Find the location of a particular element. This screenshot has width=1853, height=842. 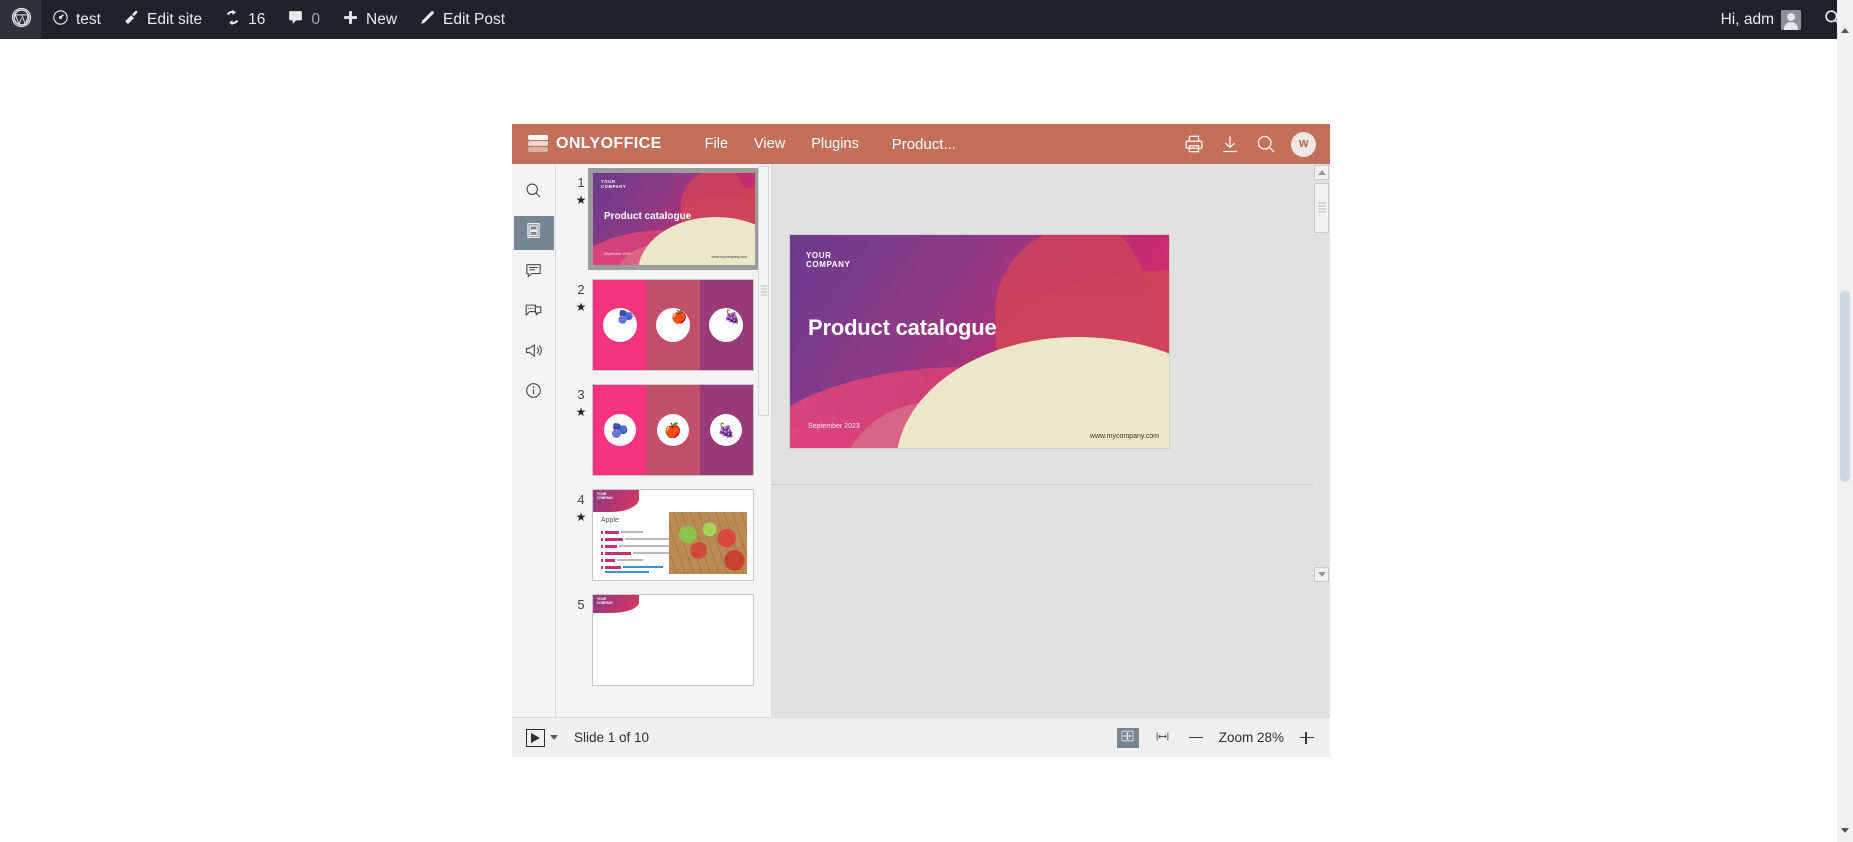

info-icon is located at coordinates (533, 393).